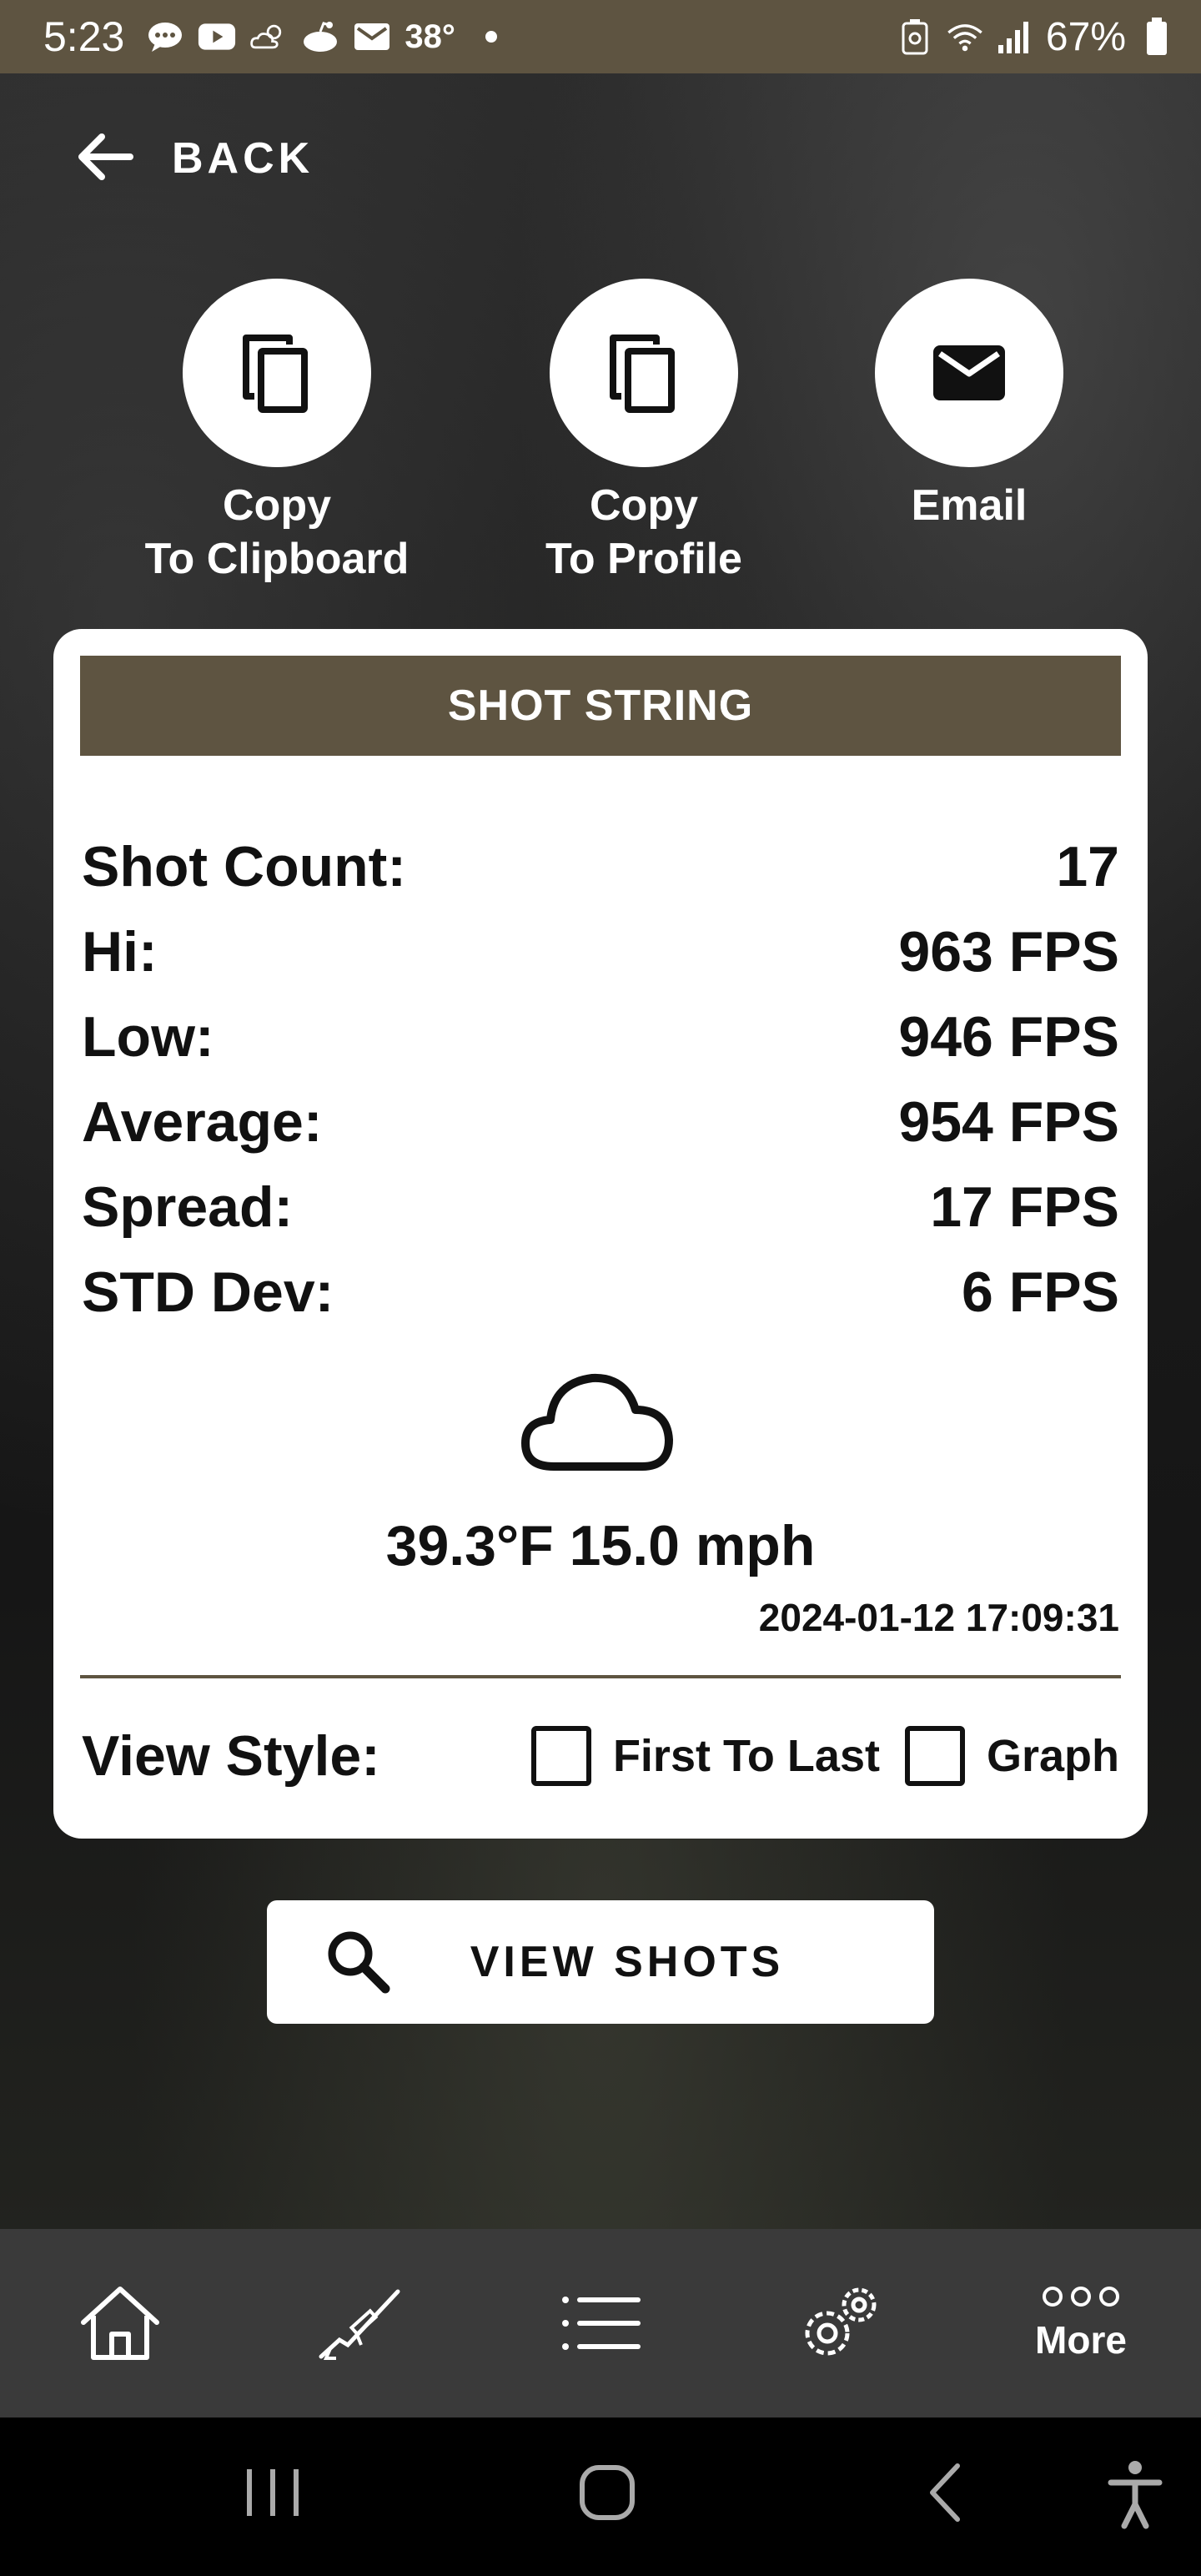  I want to click on copy-to-clipboard-label: Copy To Clipboard, so click(278, 532).